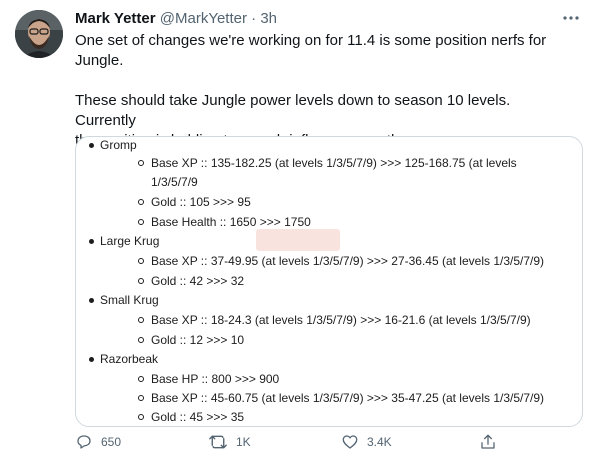  Describe the element at coordinates (111, 442) in the screenshot. I see `reply-count: 650` at that location.